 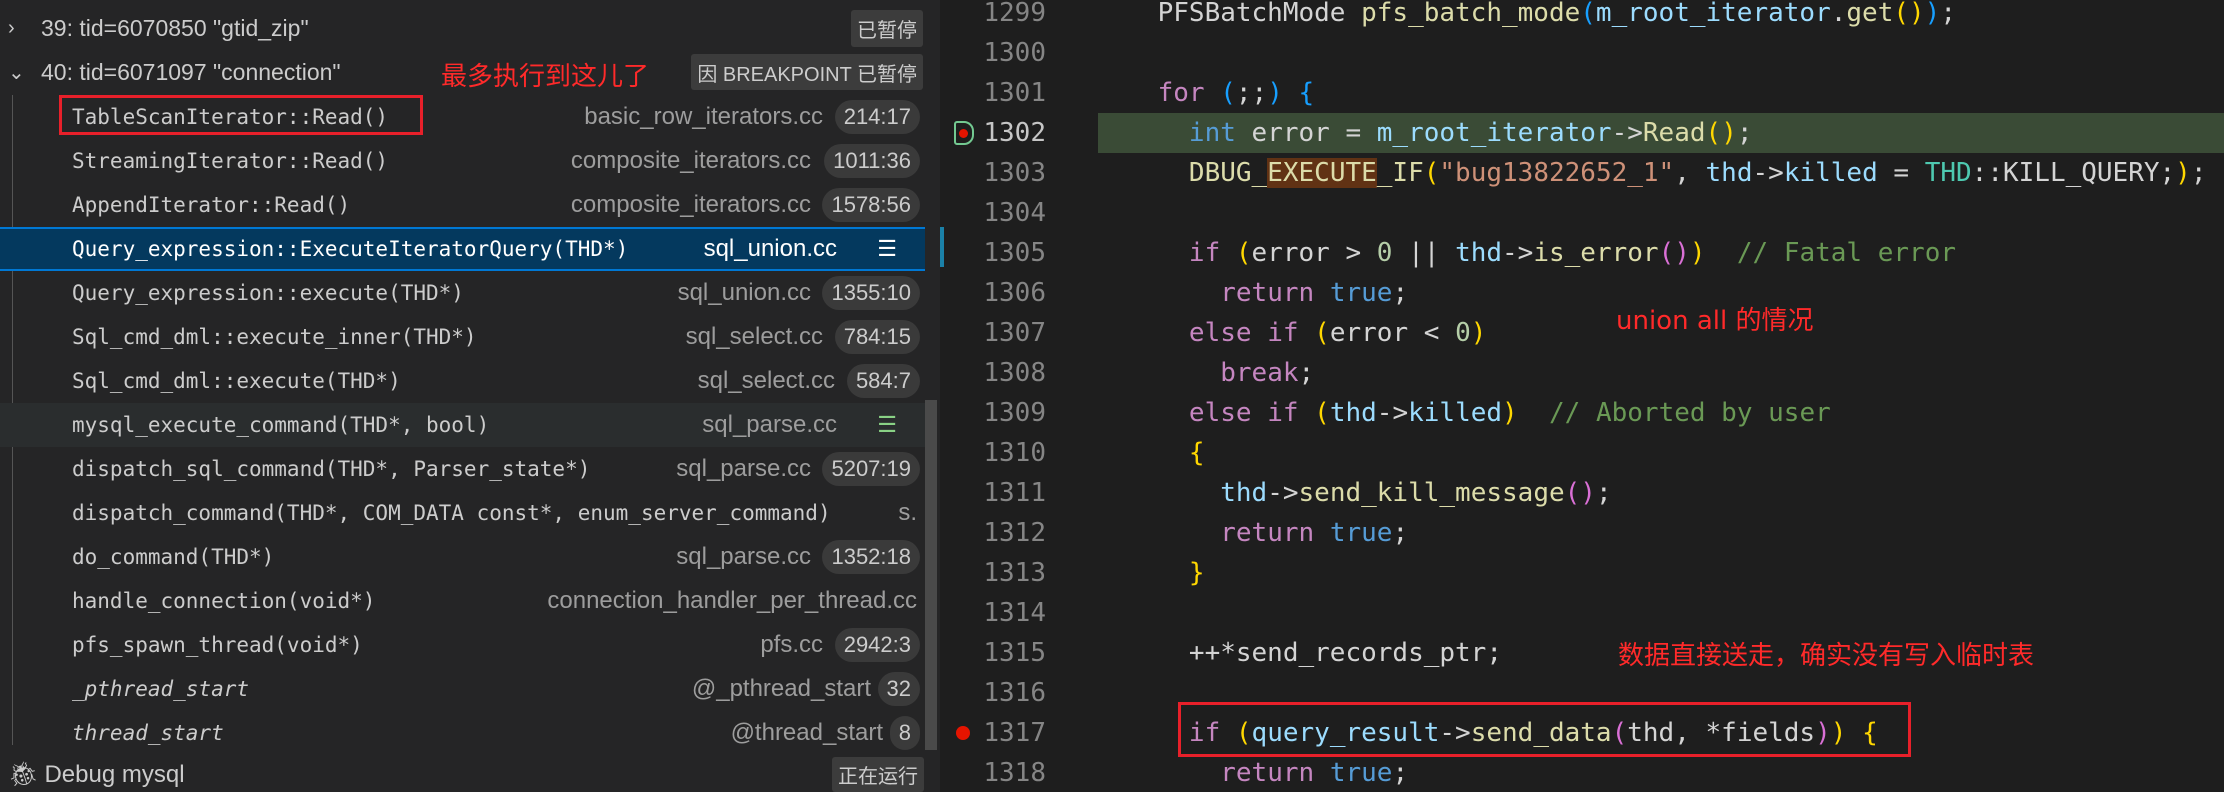 What do you see at coordinates (1582, 533) in the screenshot?
I see `code-line: 1312 return true;` at bounding box center [1582, 533].